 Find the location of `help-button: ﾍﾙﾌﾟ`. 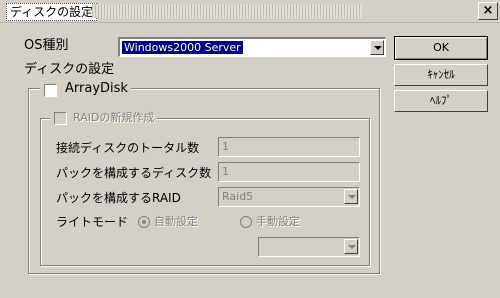

help-button: ﾍﾙﾌﾟ is located at coordinates (441, 101).